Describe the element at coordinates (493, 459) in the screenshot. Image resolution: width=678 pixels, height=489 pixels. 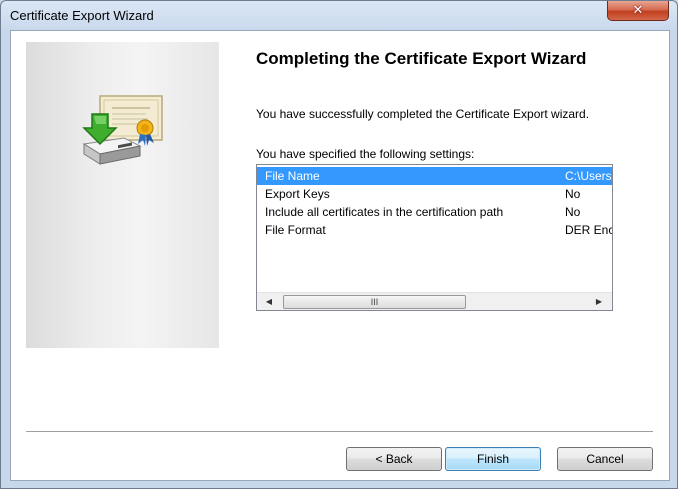
I see `finish-button: Finish` at that location.